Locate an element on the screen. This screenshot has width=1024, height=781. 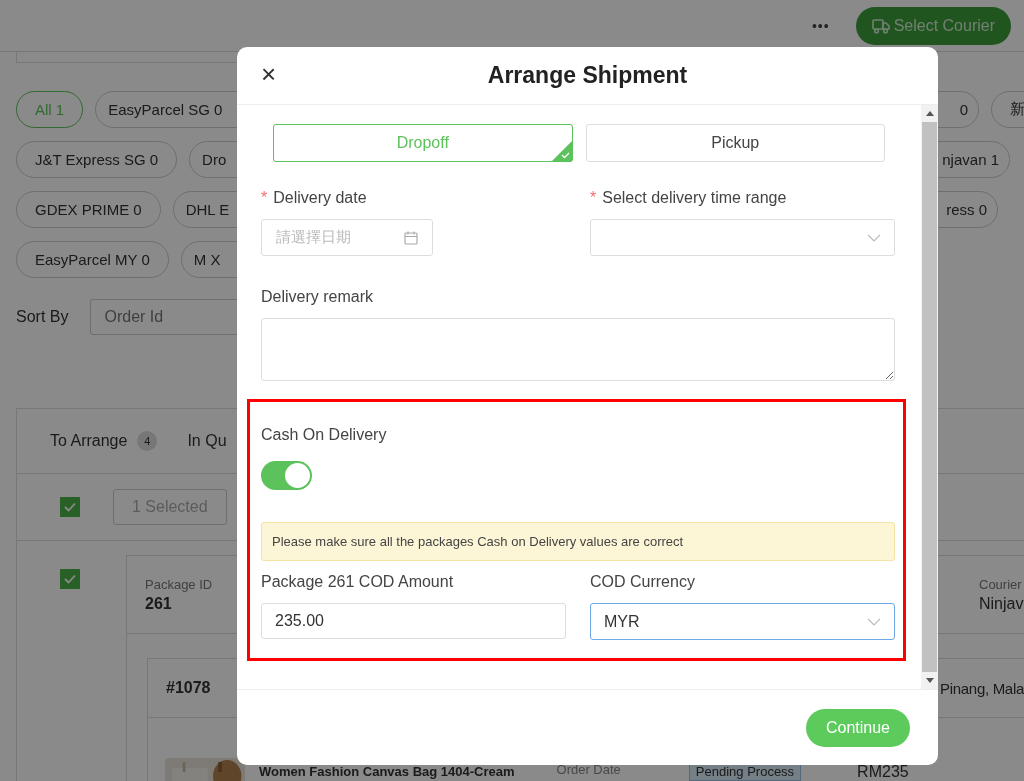
package-id: 261 is located at coordinates (159, 603).